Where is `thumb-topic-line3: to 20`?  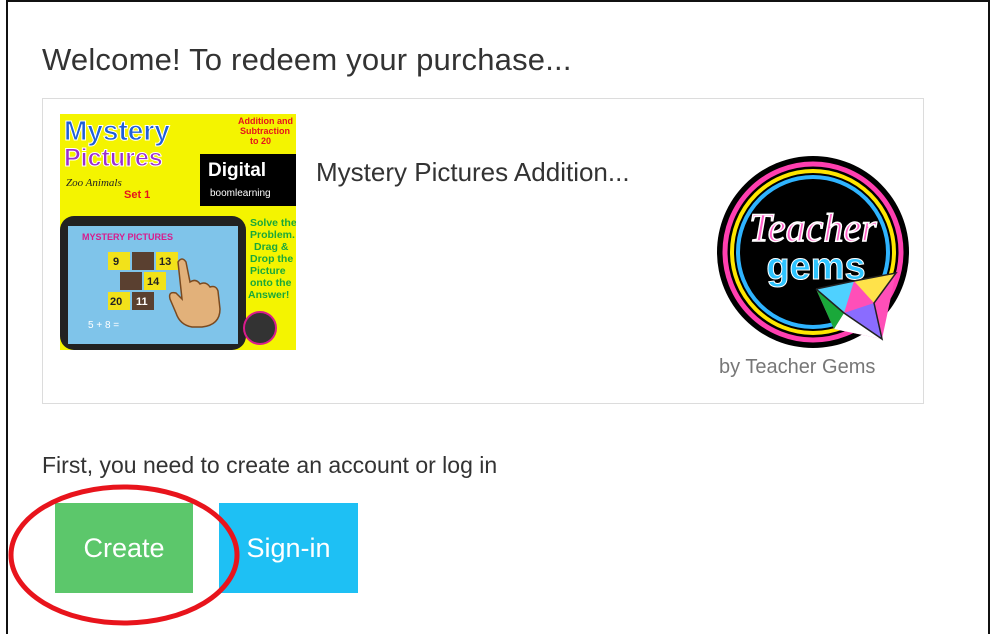 thumb-topic-line3: to 20 is located at coordinates (260, 141).